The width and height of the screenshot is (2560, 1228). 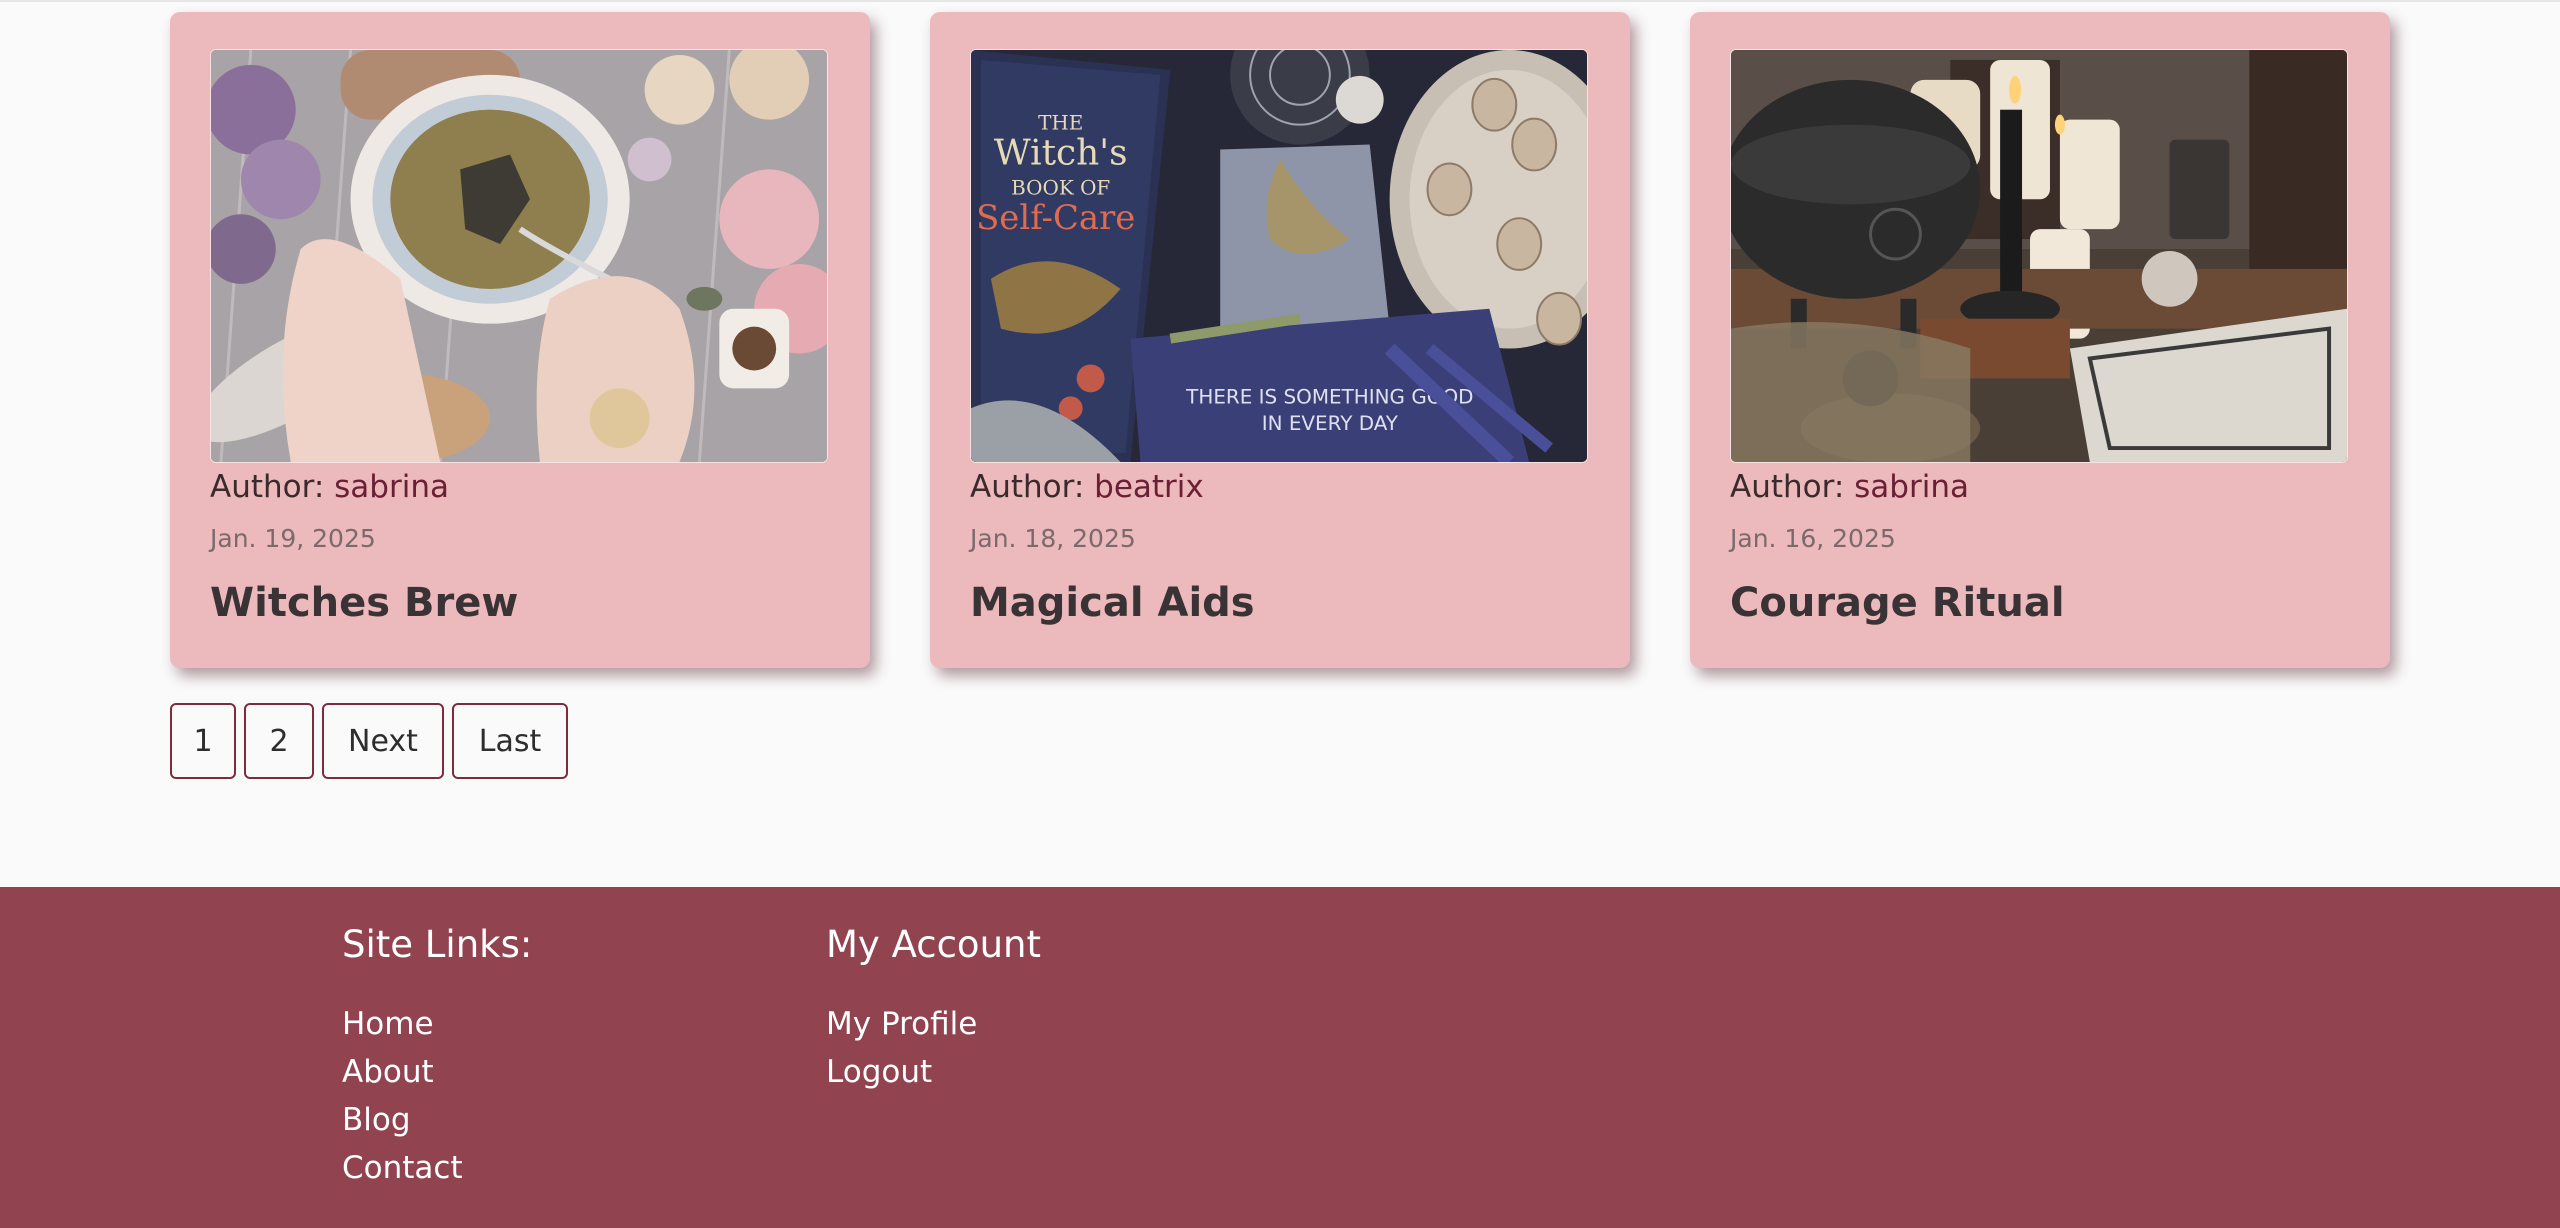 I want to click on post-date: Jan. 18, 2025, so click(x=1053, y=538).